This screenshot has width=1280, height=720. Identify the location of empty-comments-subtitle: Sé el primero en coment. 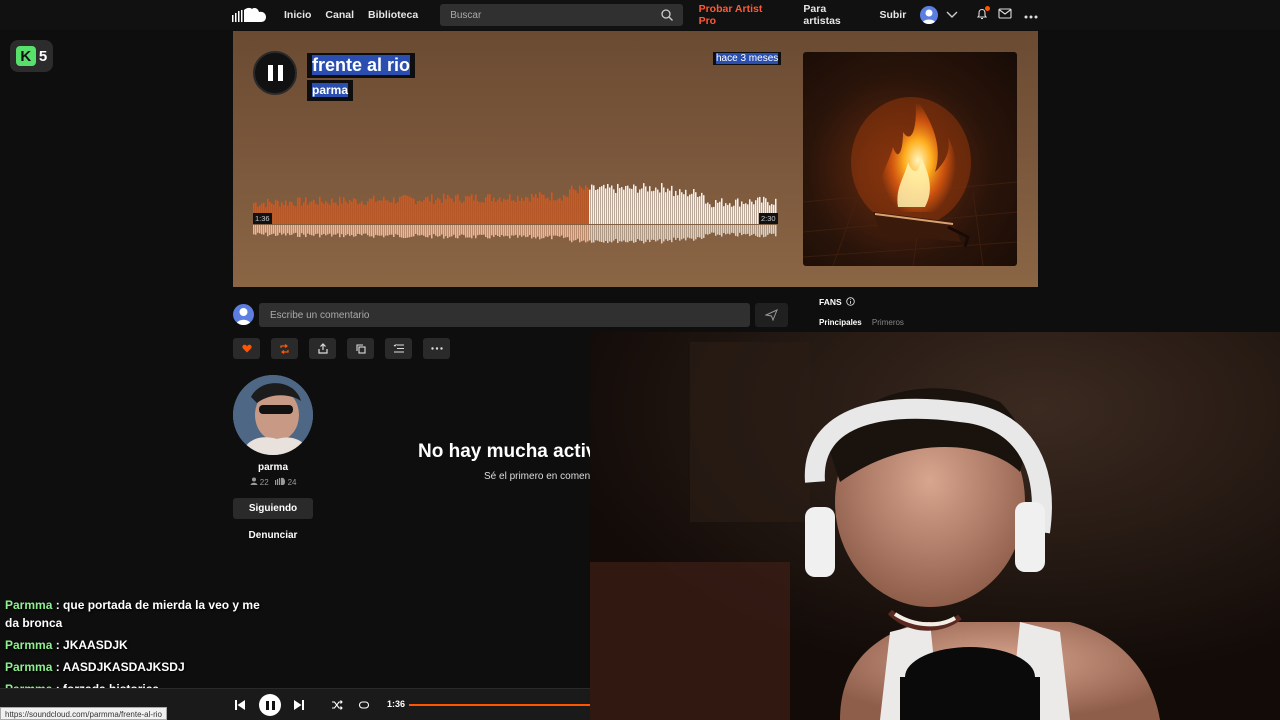
(538, 476).